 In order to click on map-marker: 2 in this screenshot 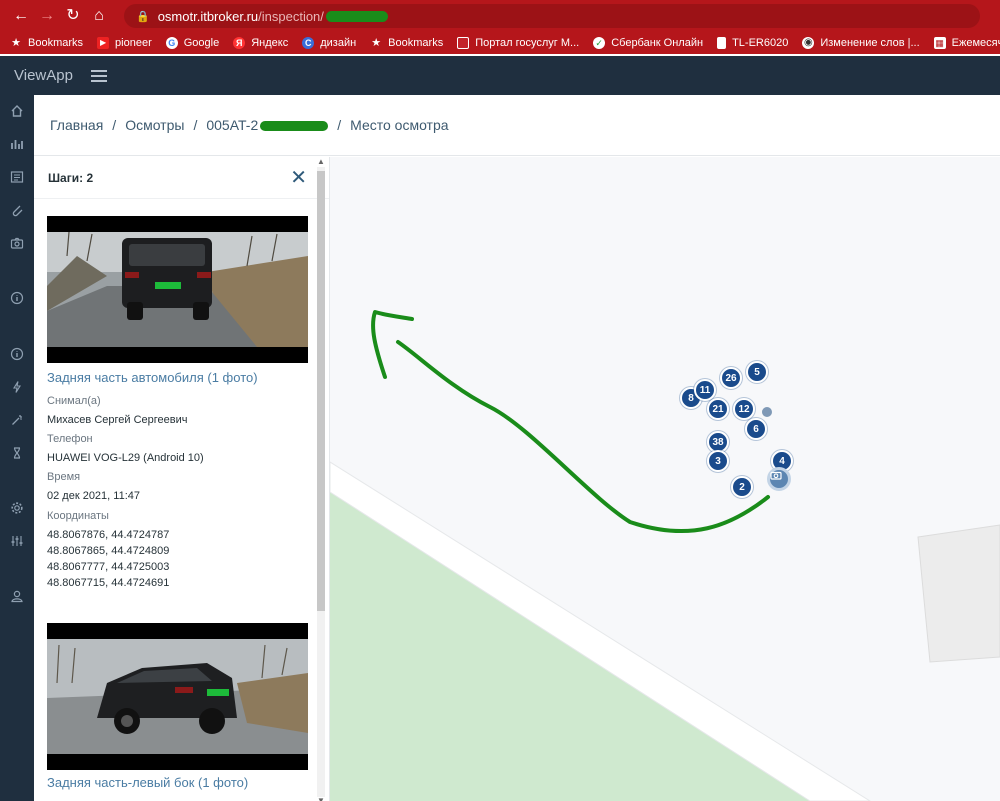, I will do `click(742, 487)`.